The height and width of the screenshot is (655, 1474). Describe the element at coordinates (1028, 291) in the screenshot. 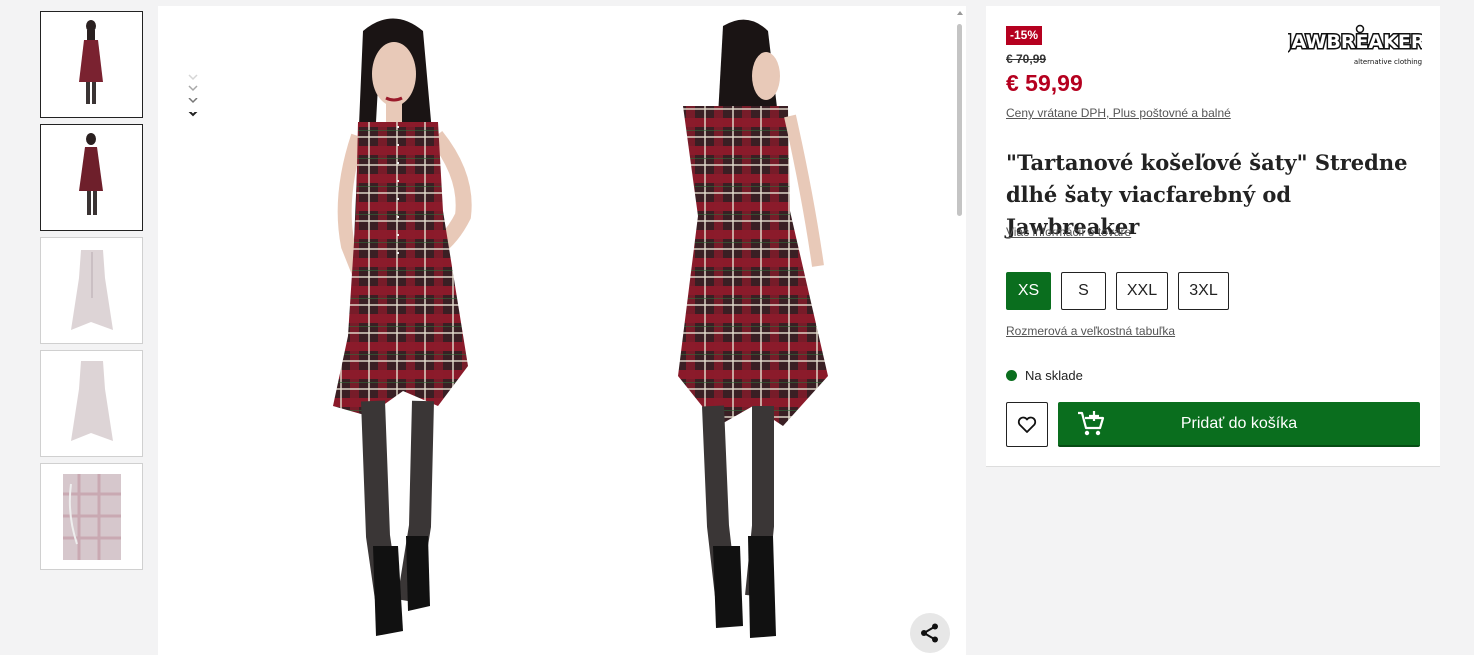

I see `size-option-xs: XS` at that location.